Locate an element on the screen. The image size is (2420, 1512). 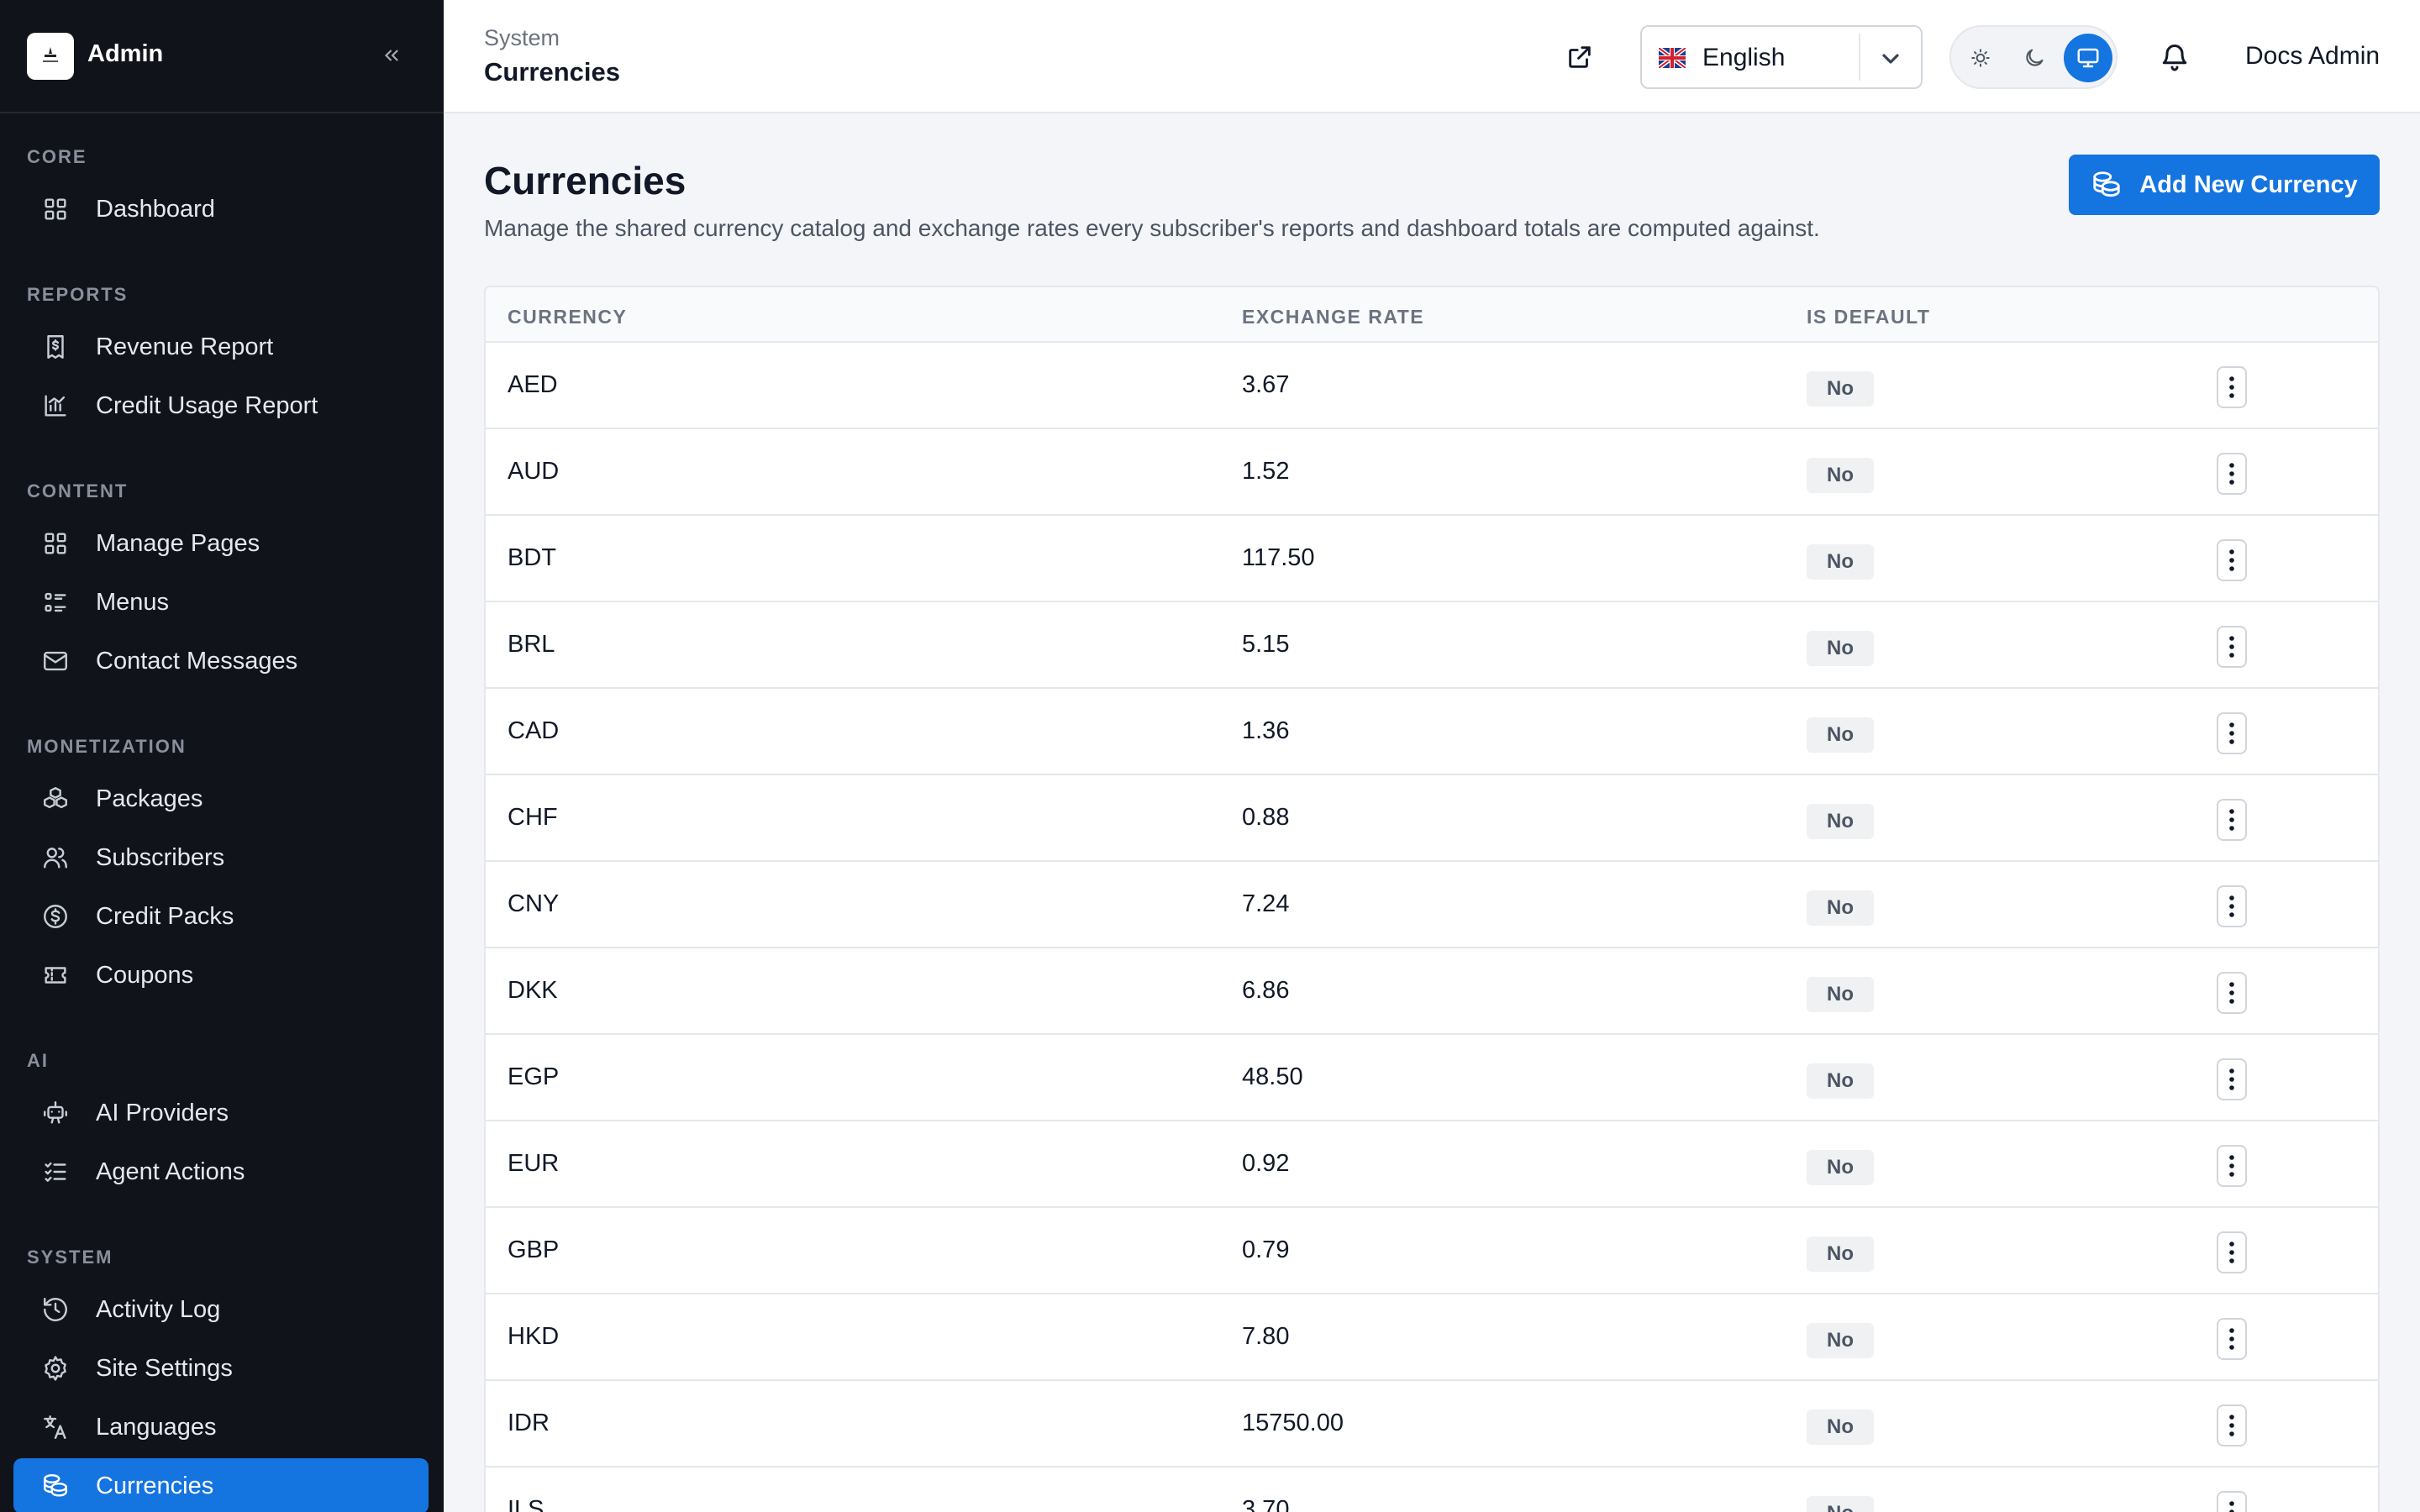
history-icon is located at coordinates (55, 1309).